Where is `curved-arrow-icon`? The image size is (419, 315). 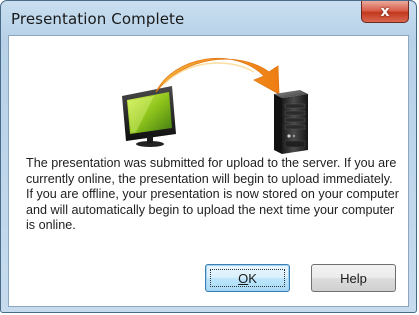
curved-arrow-icon is located at coordinates (217, 76).